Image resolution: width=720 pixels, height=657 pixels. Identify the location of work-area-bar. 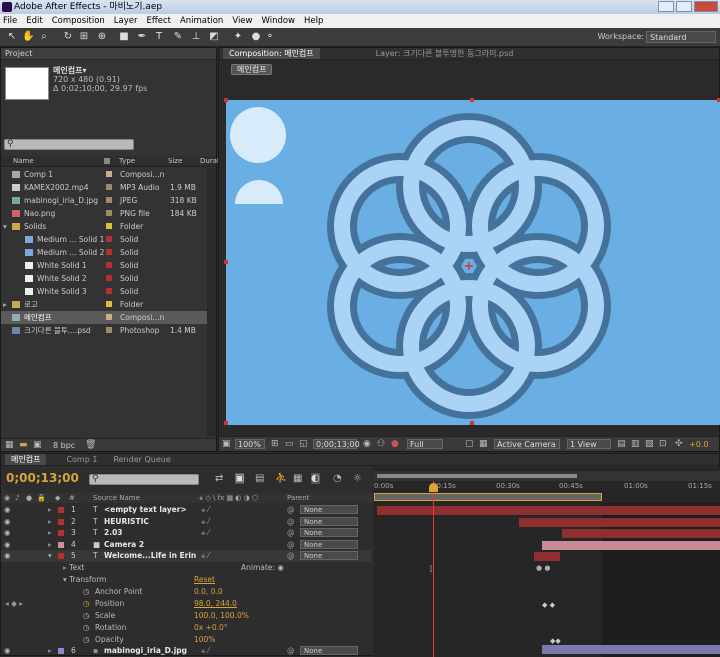
(488, 497).